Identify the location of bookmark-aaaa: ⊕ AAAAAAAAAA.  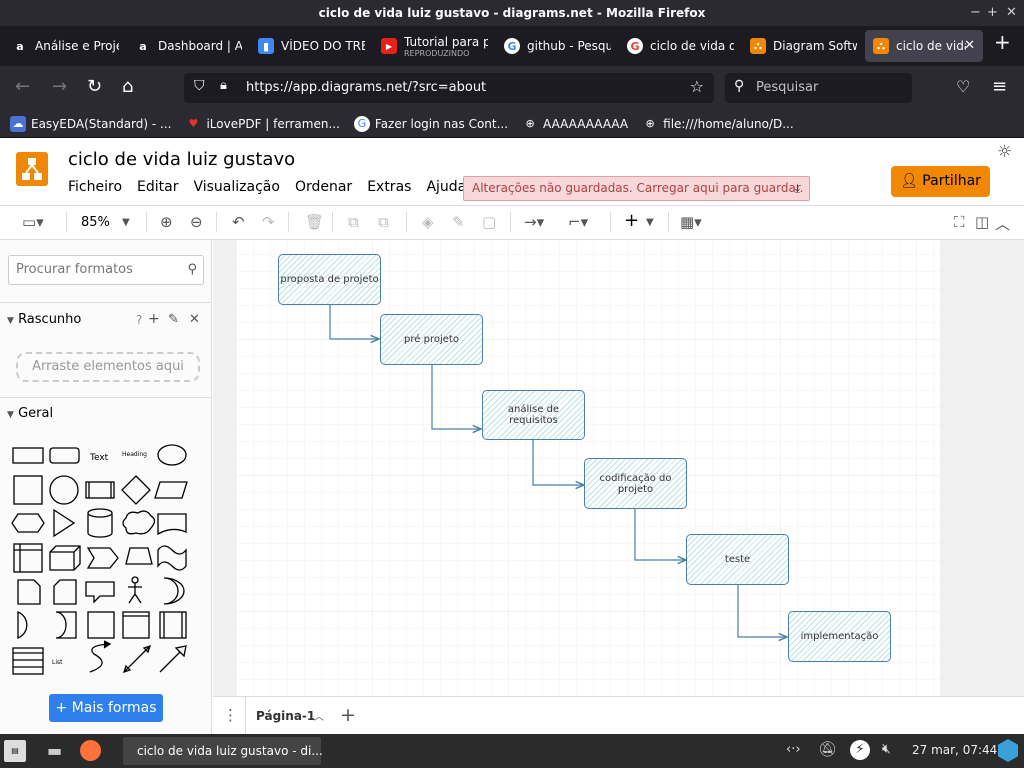
(575, 124).